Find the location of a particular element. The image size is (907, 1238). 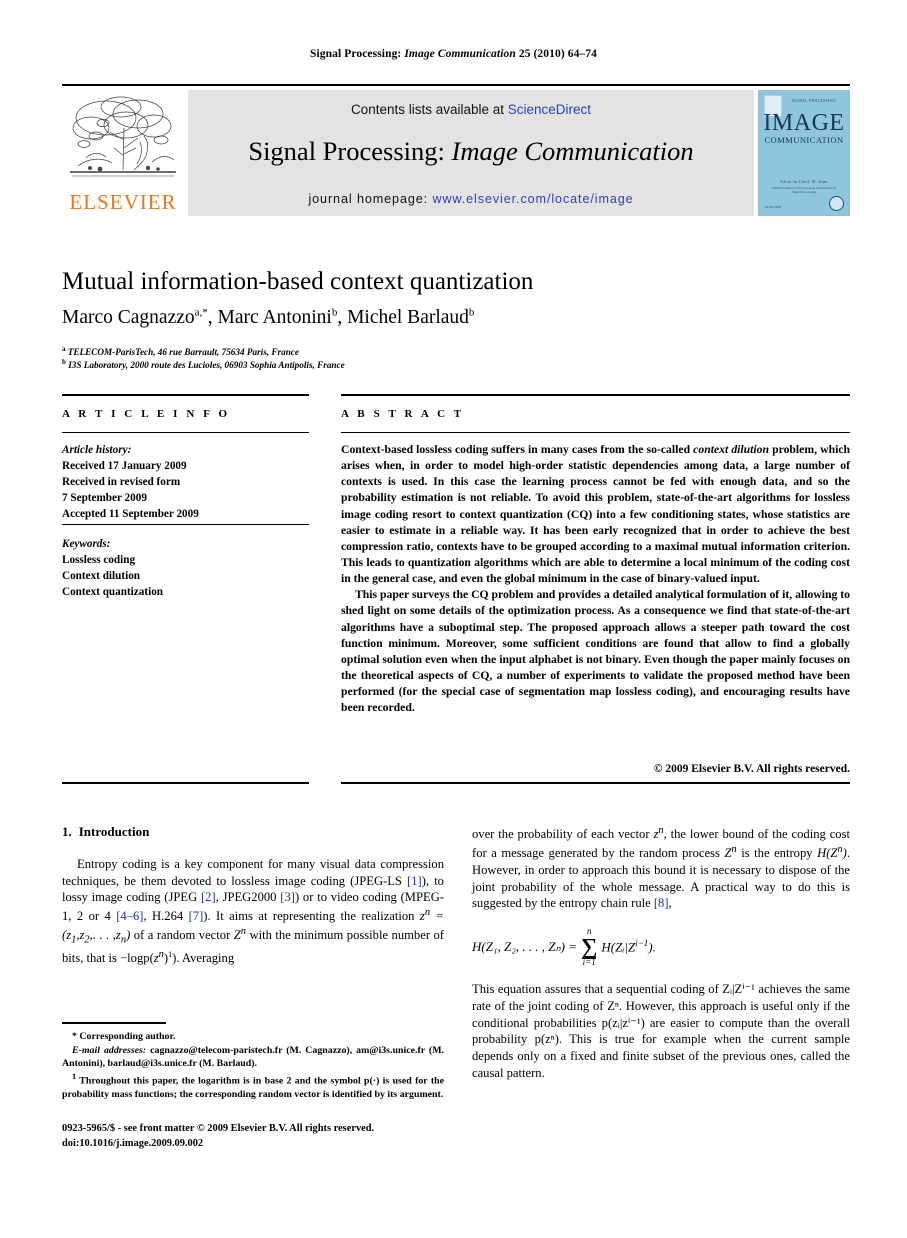

citation-link: [3] is located at coordinates (287, 897).